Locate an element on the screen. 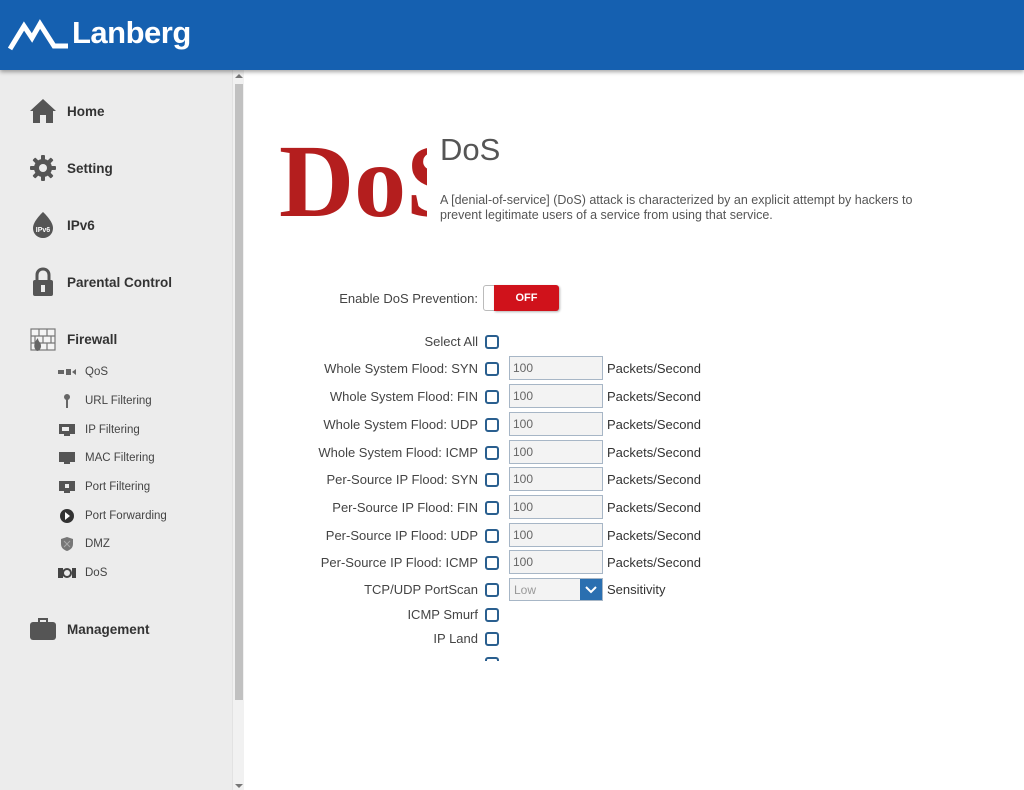  sidebar-item-url-filtering: URL Filtering is located at coordinates (105, 401).